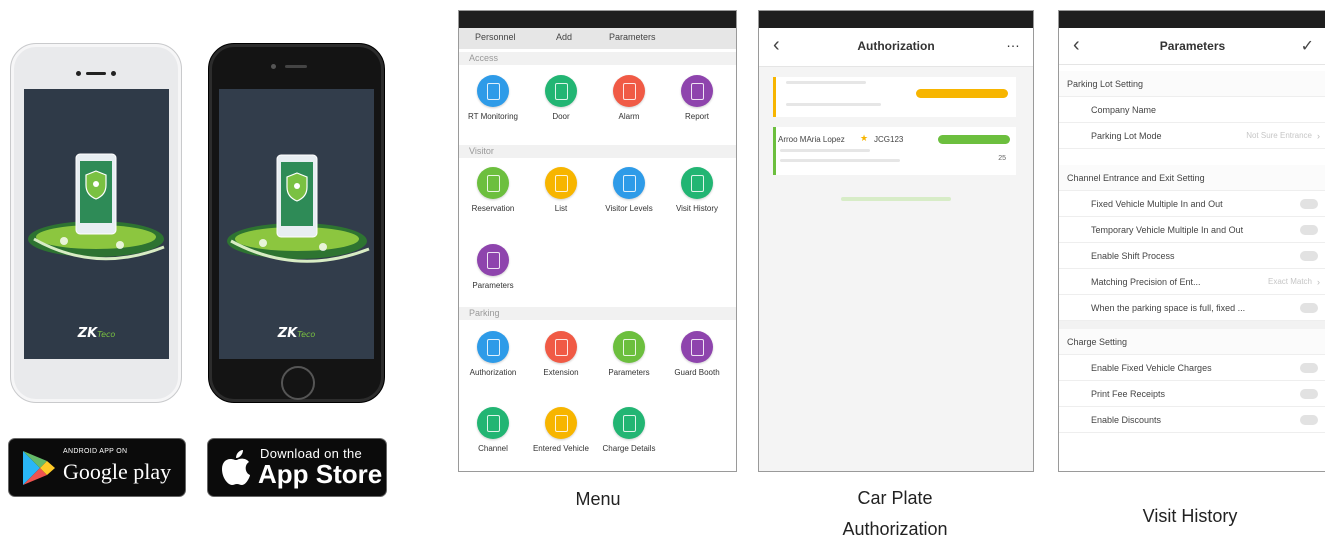 Image resolution: width=1325 pixels, height=545 pixels. What do you see at coordinates (629, 98) in the screenshot?
I see `menu-item-alarm: Alarm` at bounding box center [629, 98].